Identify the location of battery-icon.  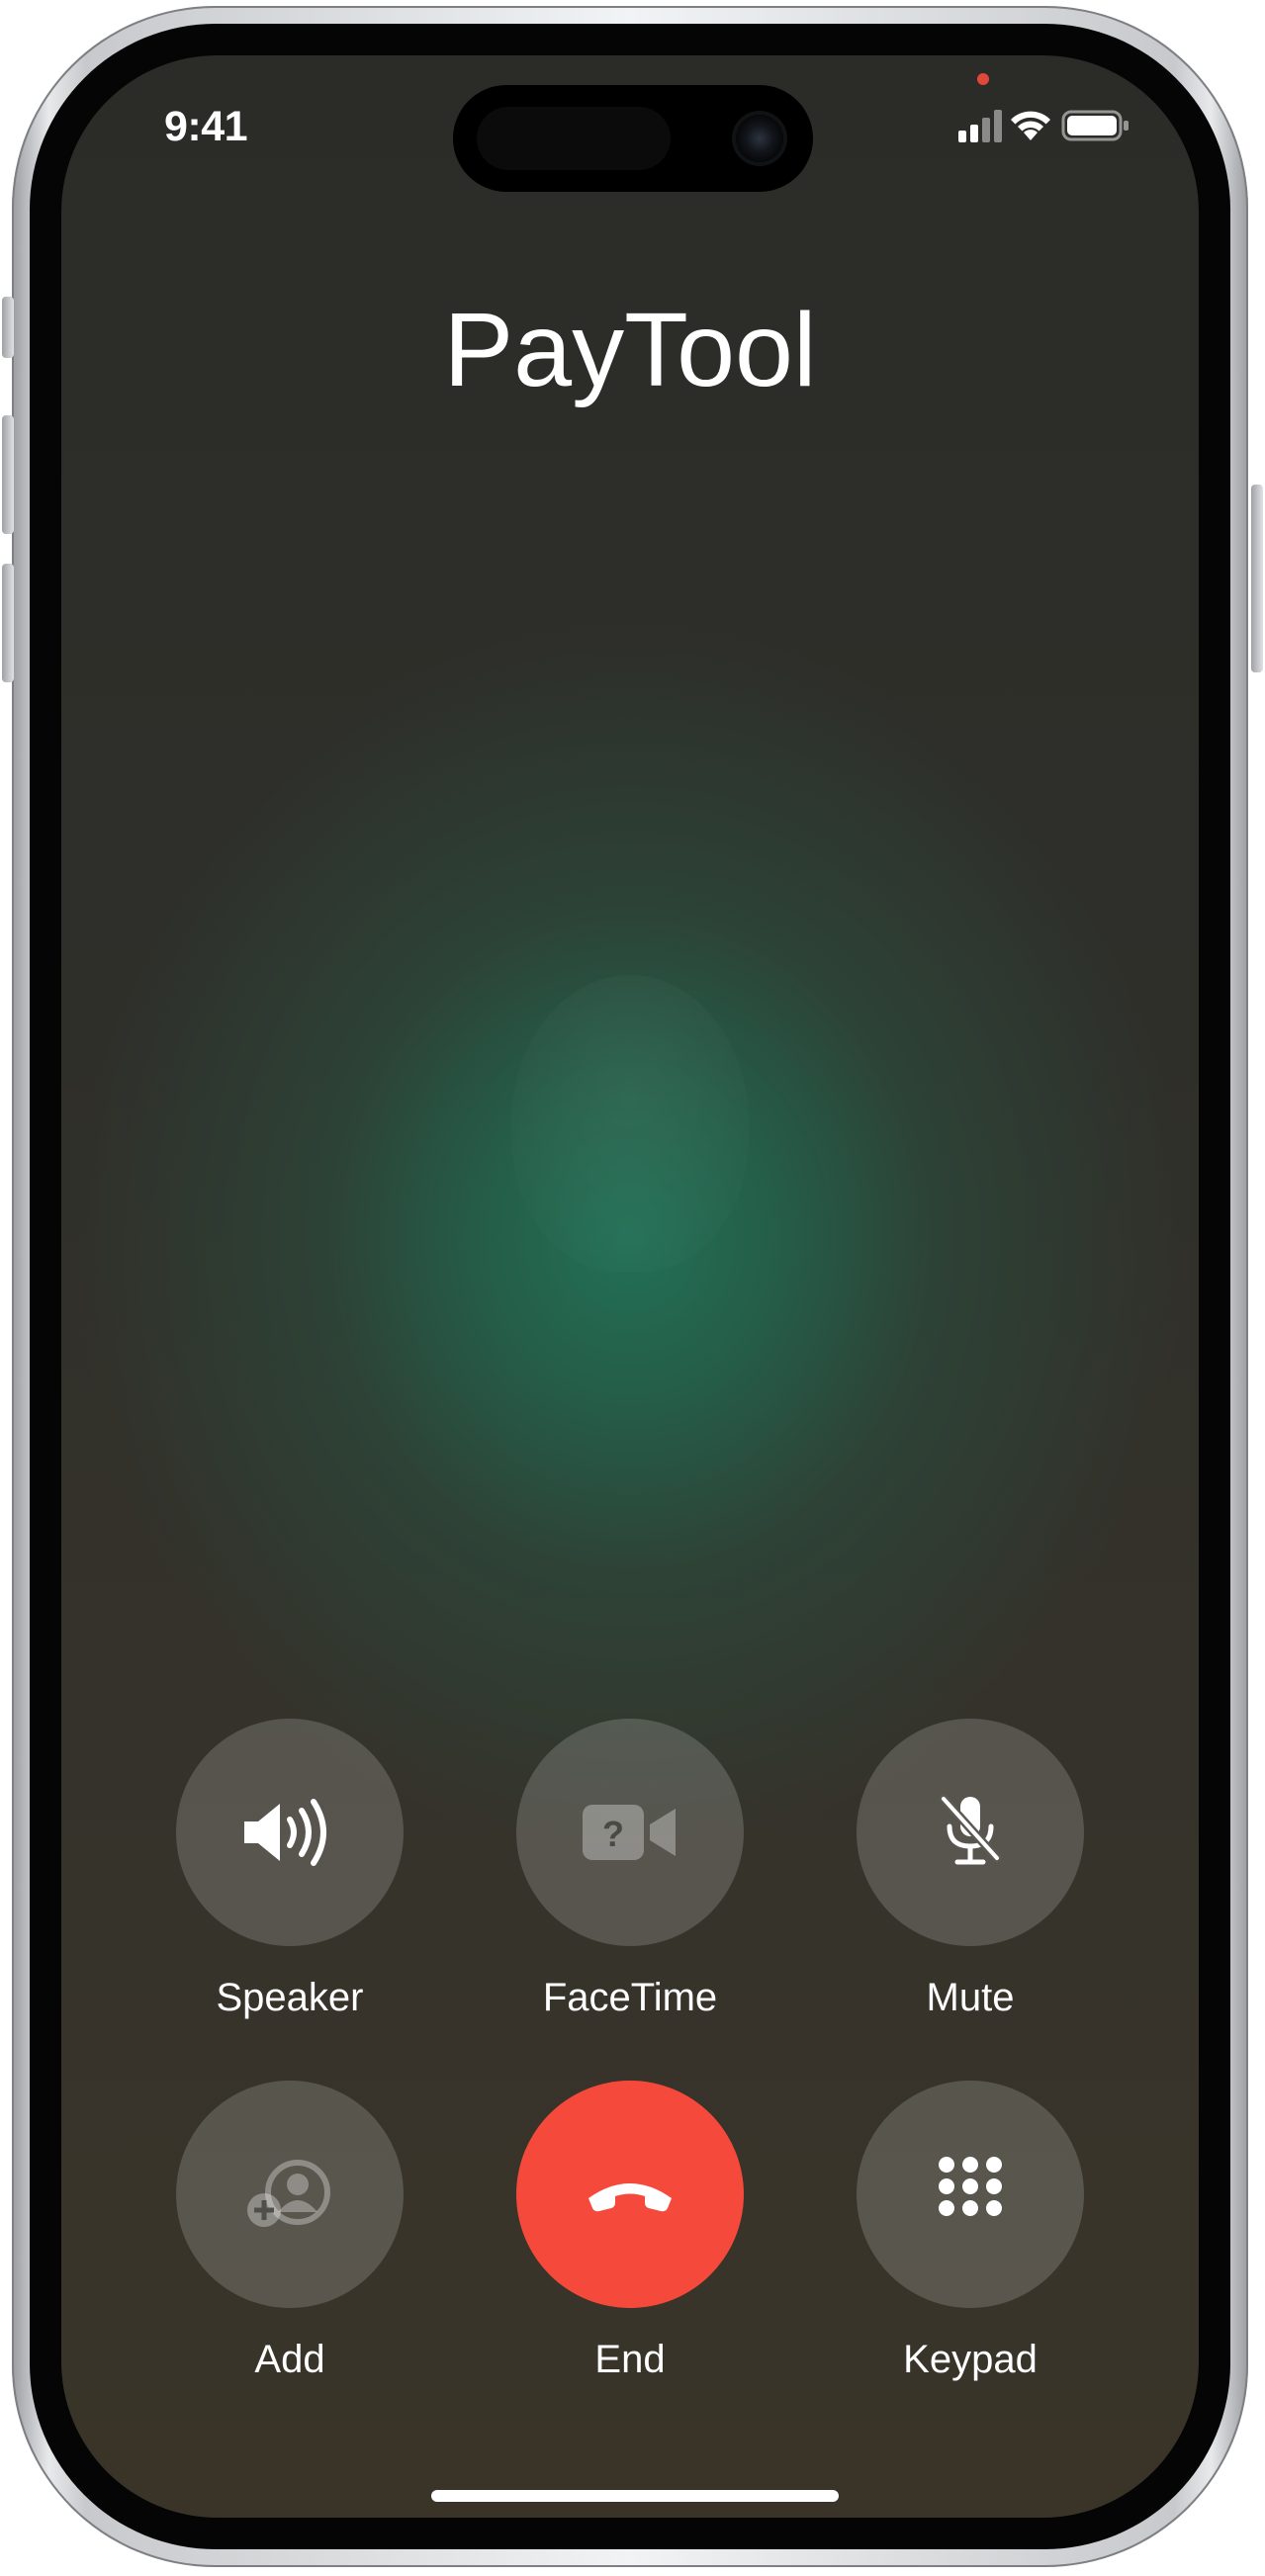
(1095, 125).